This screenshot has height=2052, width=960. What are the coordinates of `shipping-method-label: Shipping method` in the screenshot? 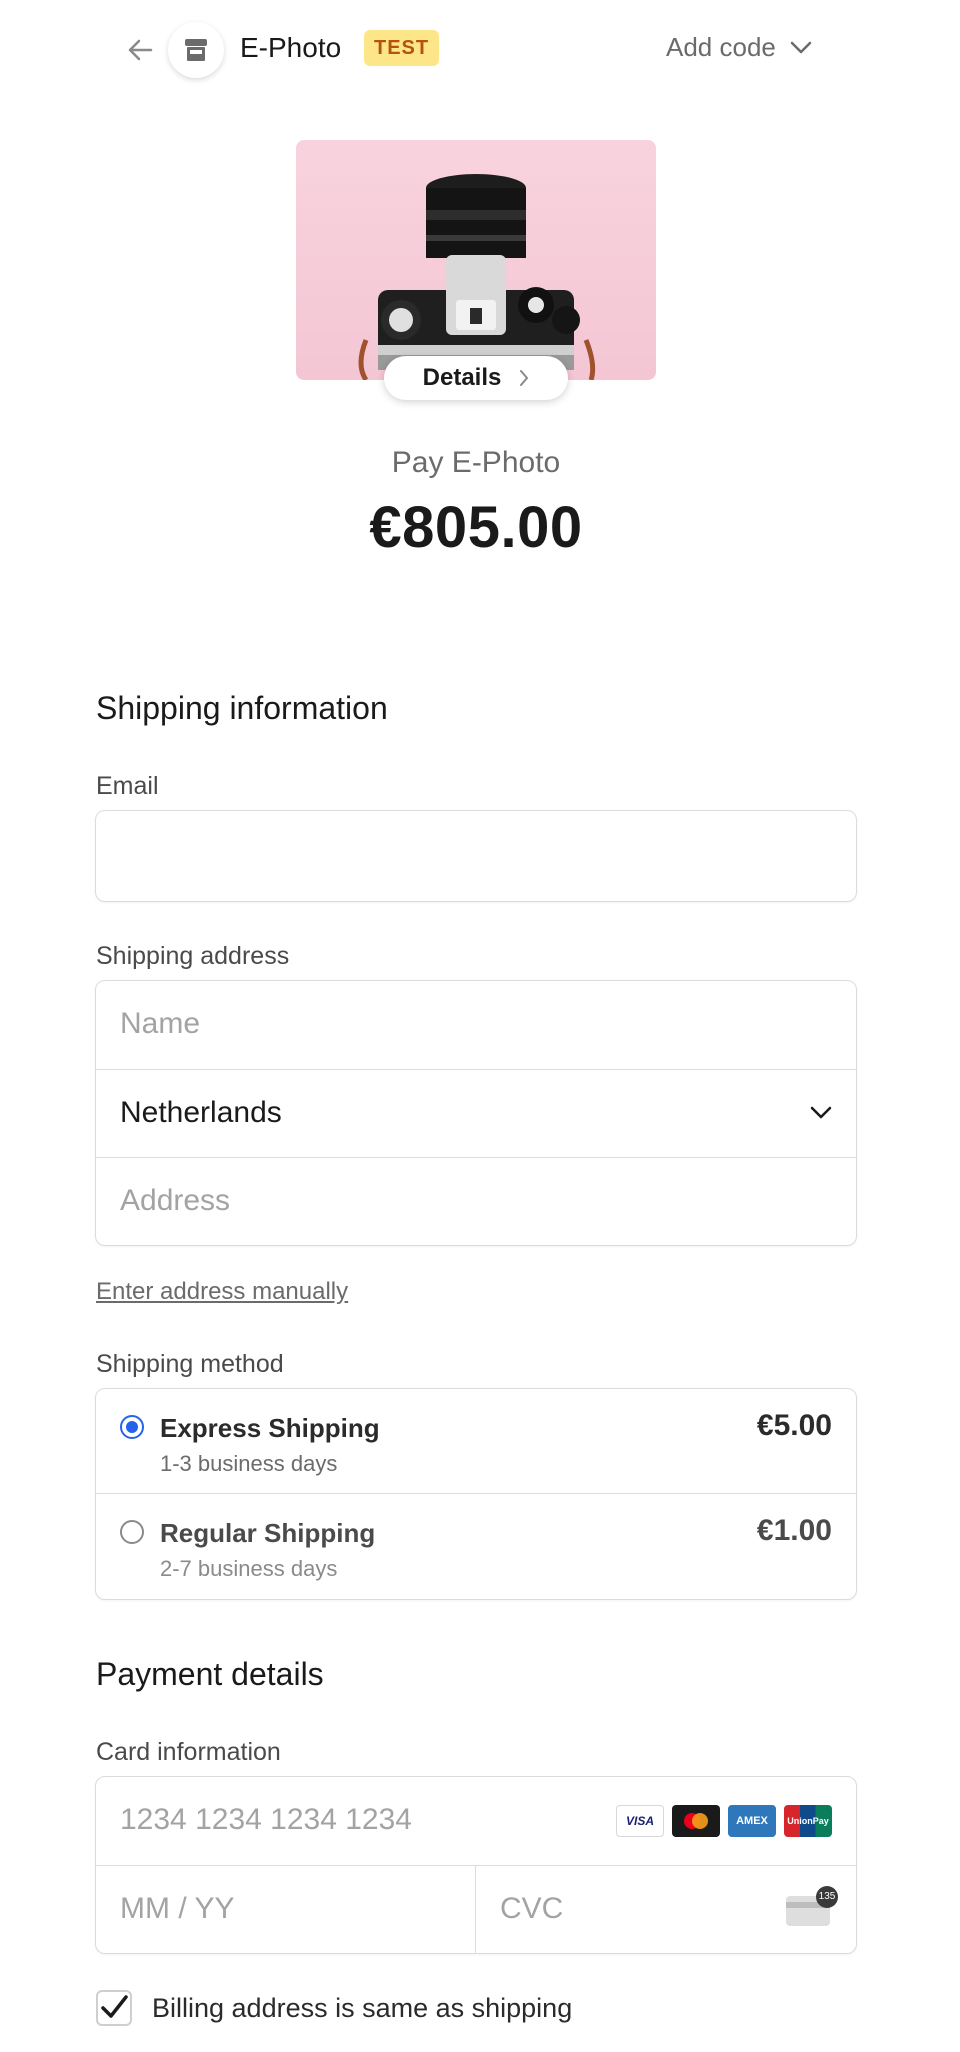 It's located at (190, 1364).